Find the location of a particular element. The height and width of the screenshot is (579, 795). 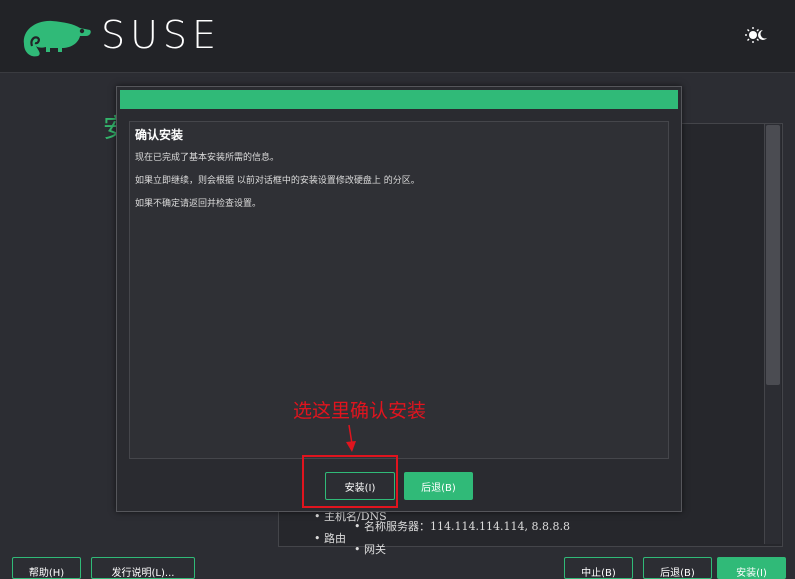

routing-label: 路由 is located at coordinates (335, 538).